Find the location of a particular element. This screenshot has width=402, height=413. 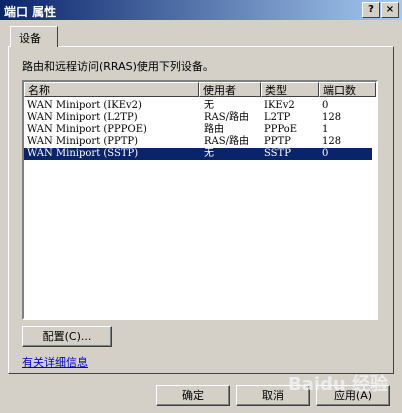

cell-name: WAN Miniport (SSTP) is located at coordinates (83, 153).